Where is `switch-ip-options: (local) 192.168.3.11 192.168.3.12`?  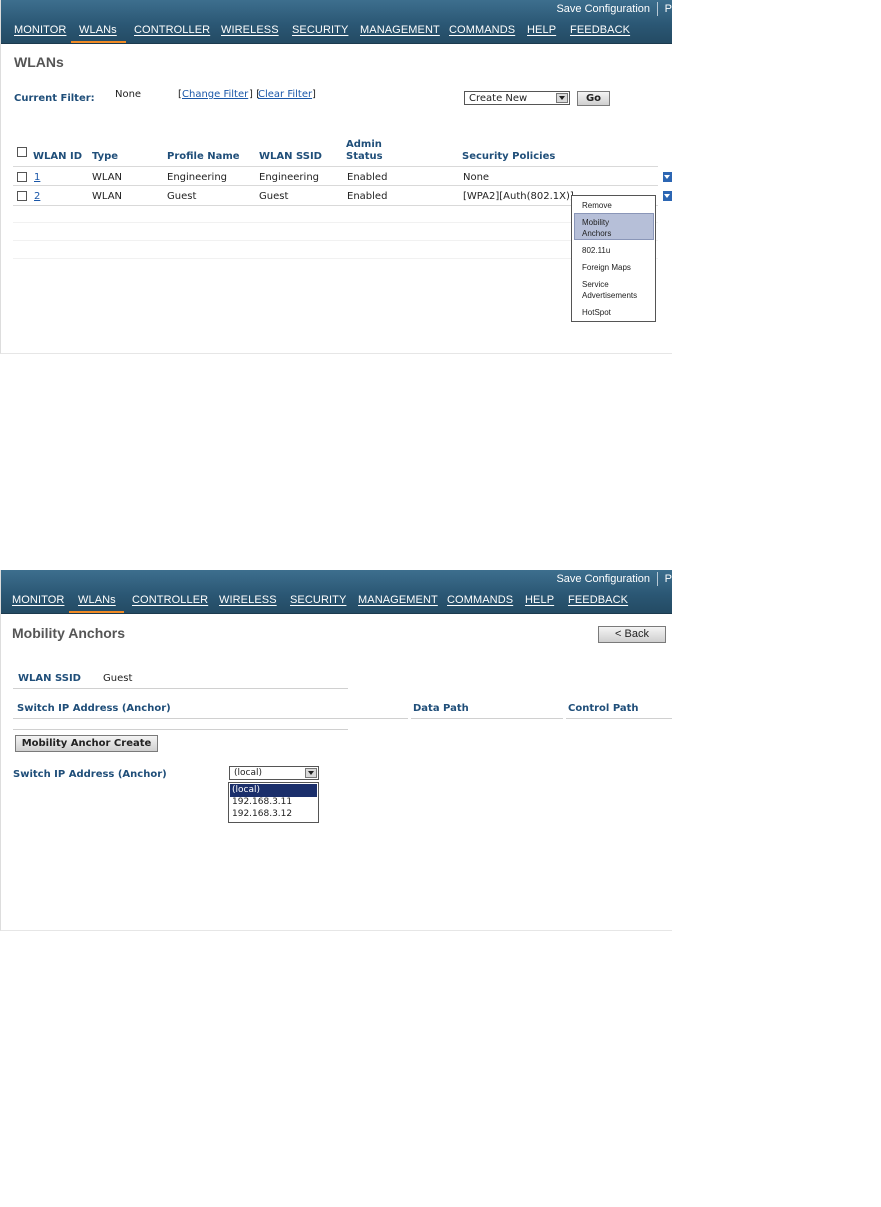 switch-ip-options: (local) 192.168.3.11 192.168.3.12 is located at coordinates (273, 802).